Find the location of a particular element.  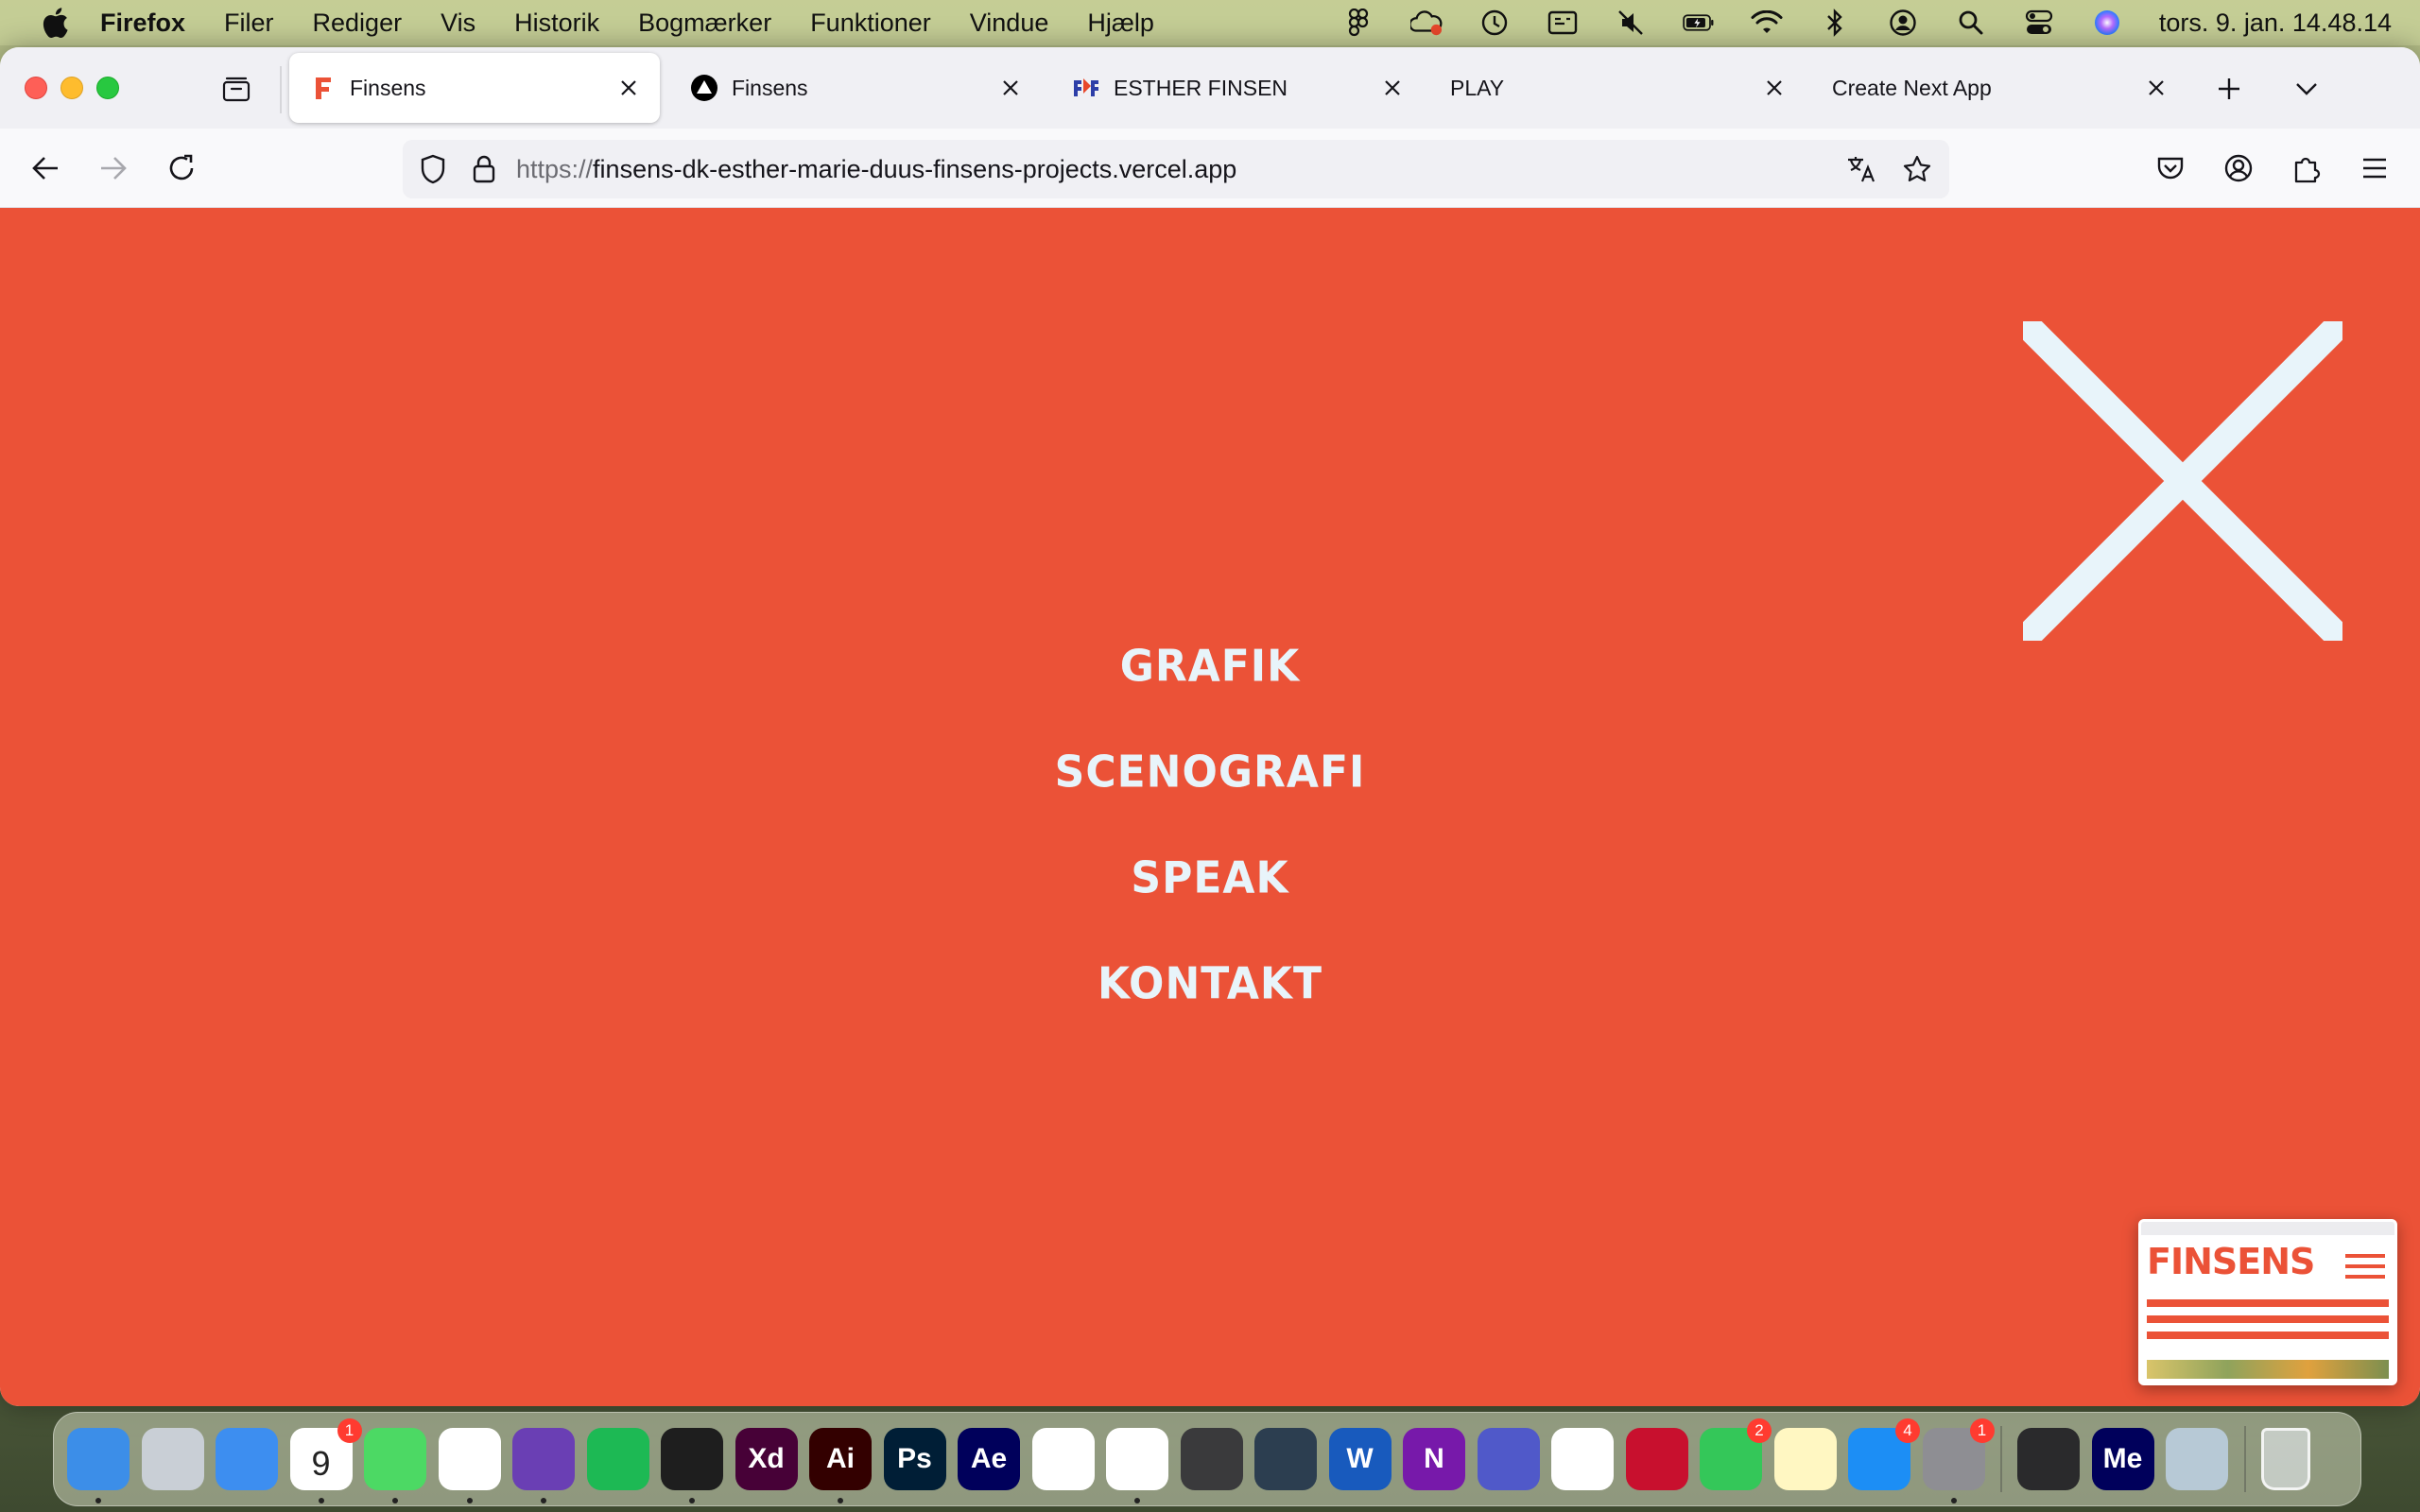

account-icon is located at coordinates (2238, 168).